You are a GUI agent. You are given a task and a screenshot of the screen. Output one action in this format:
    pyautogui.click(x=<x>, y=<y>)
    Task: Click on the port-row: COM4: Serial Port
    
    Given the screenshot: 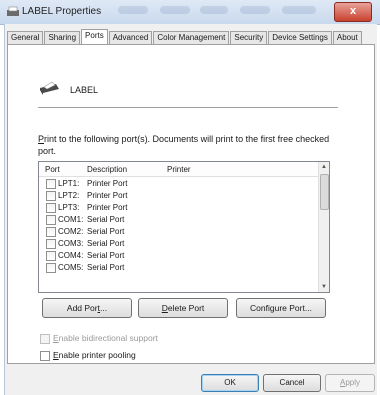 What is the action you would take?
    pyautogui.click(x=179, y=255)
    